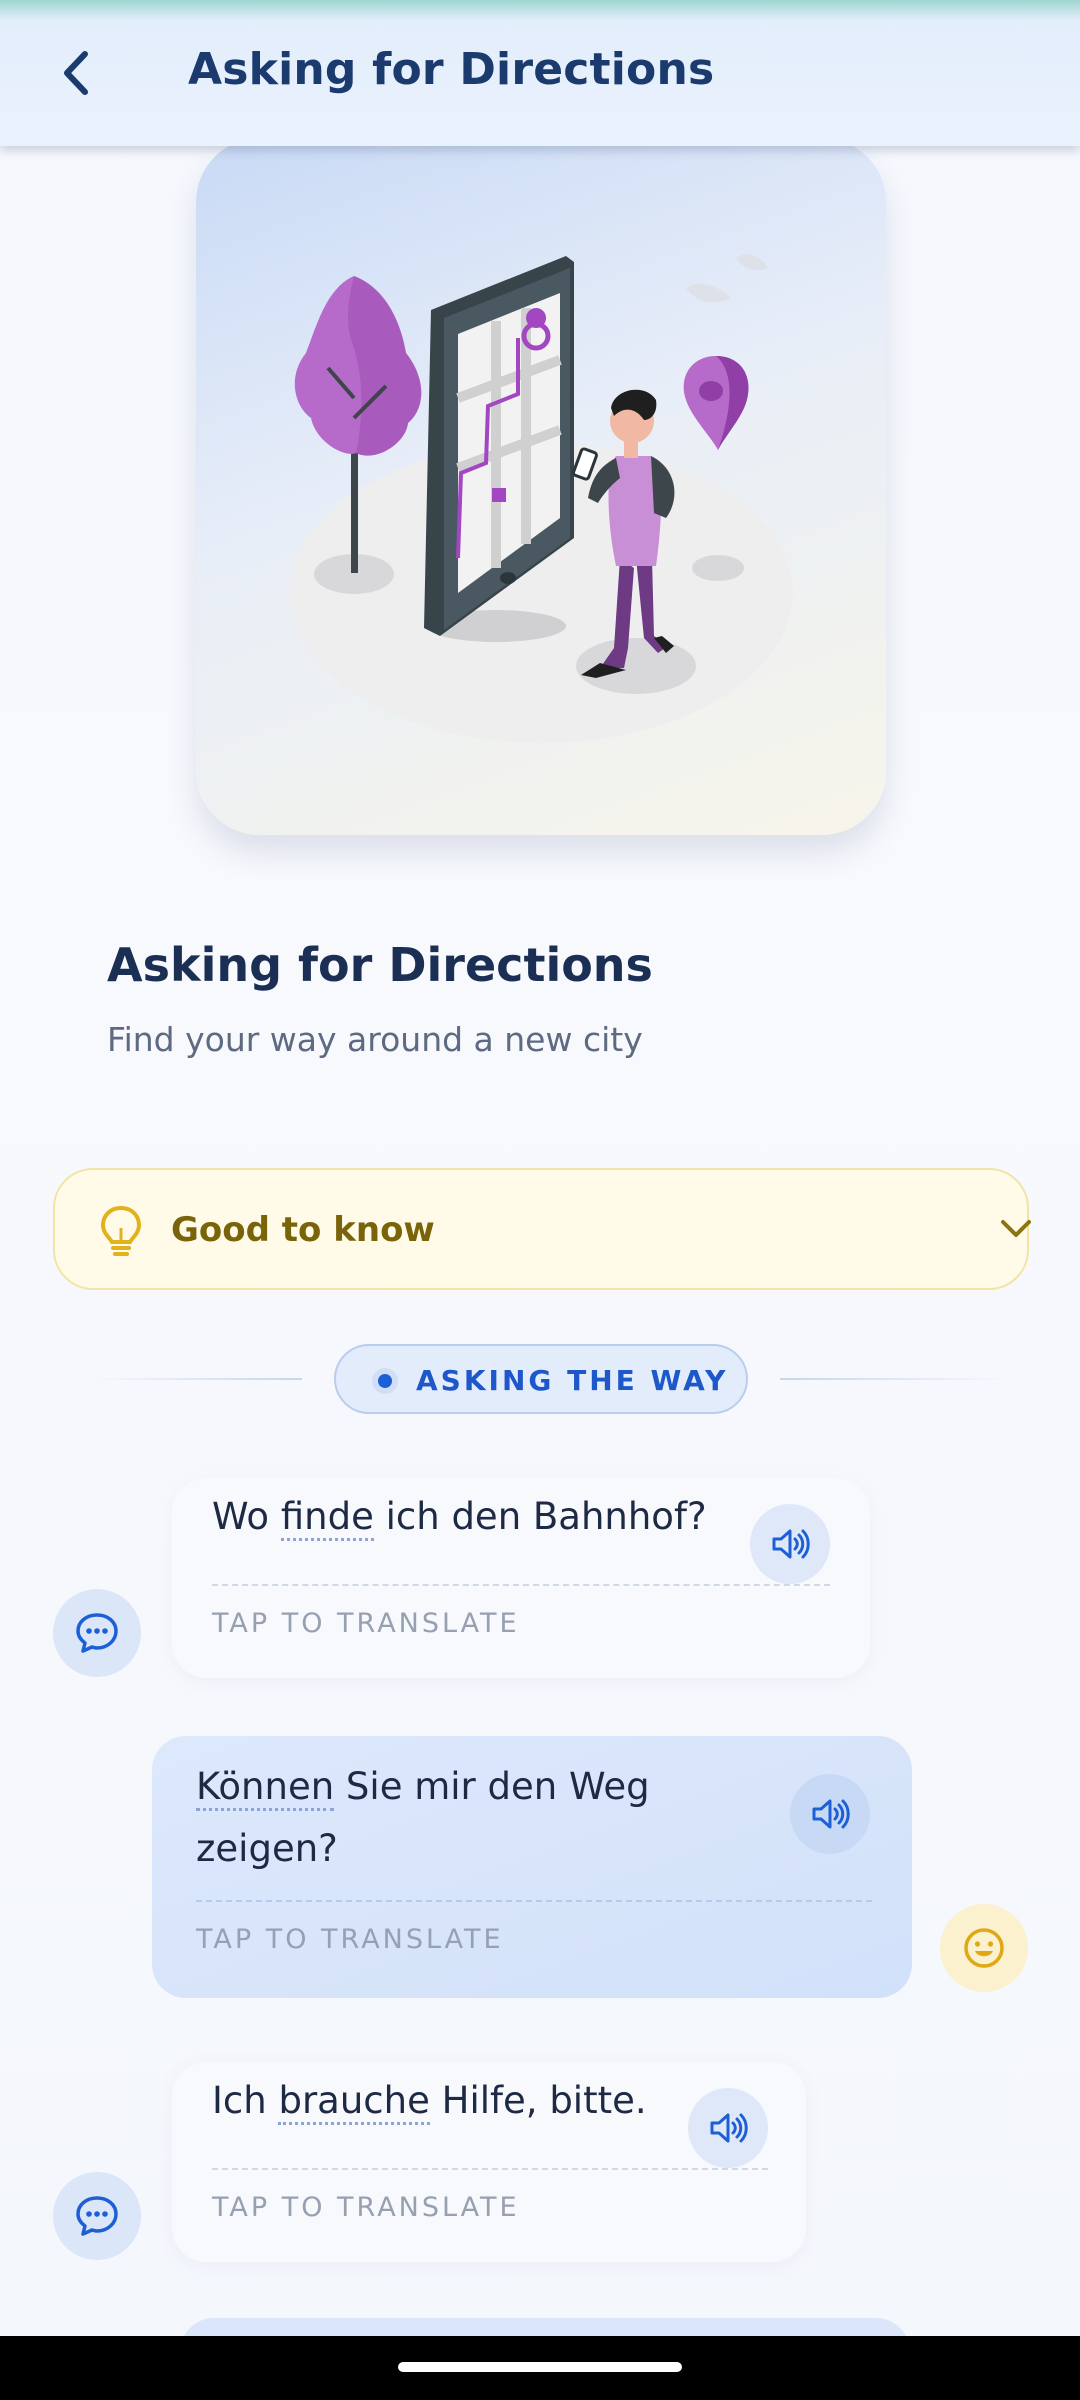 This screenshot has height=2400, width=1080. I want to click on lightbulb-icon, so click(121, 1230).